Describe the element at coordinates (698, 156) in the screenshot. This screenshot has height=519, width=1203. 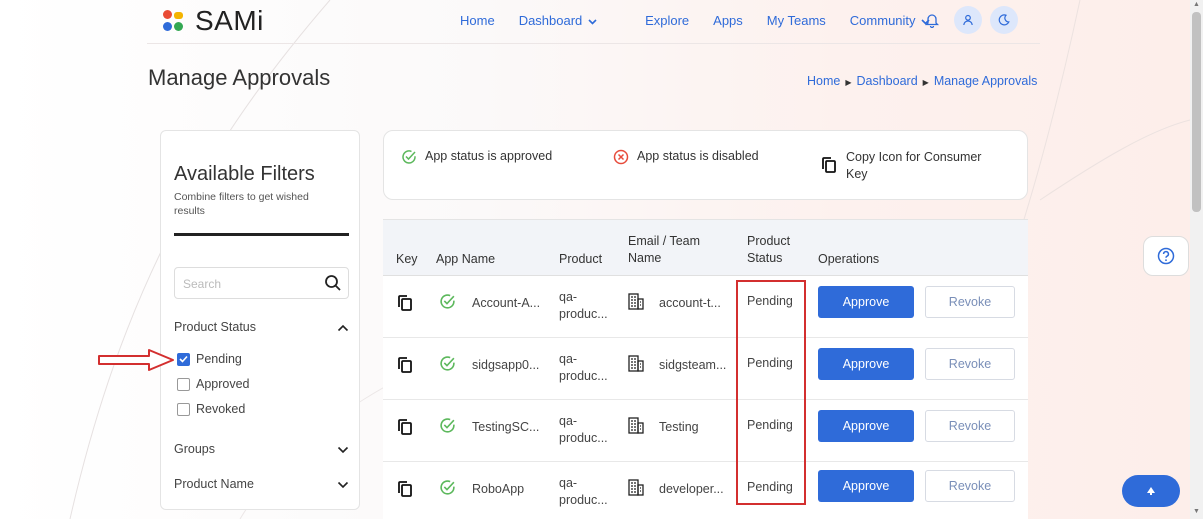
I see `legend-disabled-label: App status is disabled` at that location.